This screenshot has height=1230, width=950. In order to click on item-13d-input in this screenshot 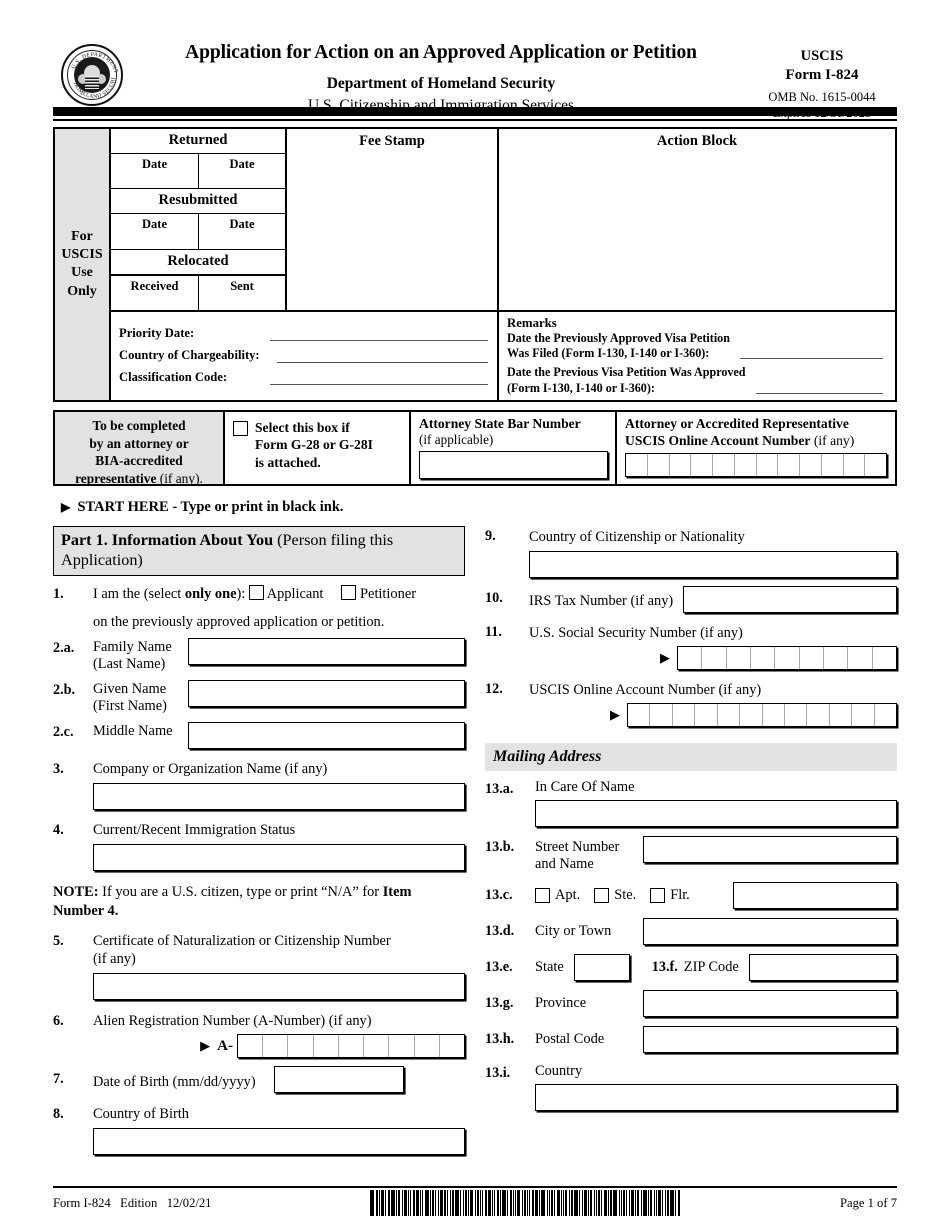, I will do `click(770, 931)`.